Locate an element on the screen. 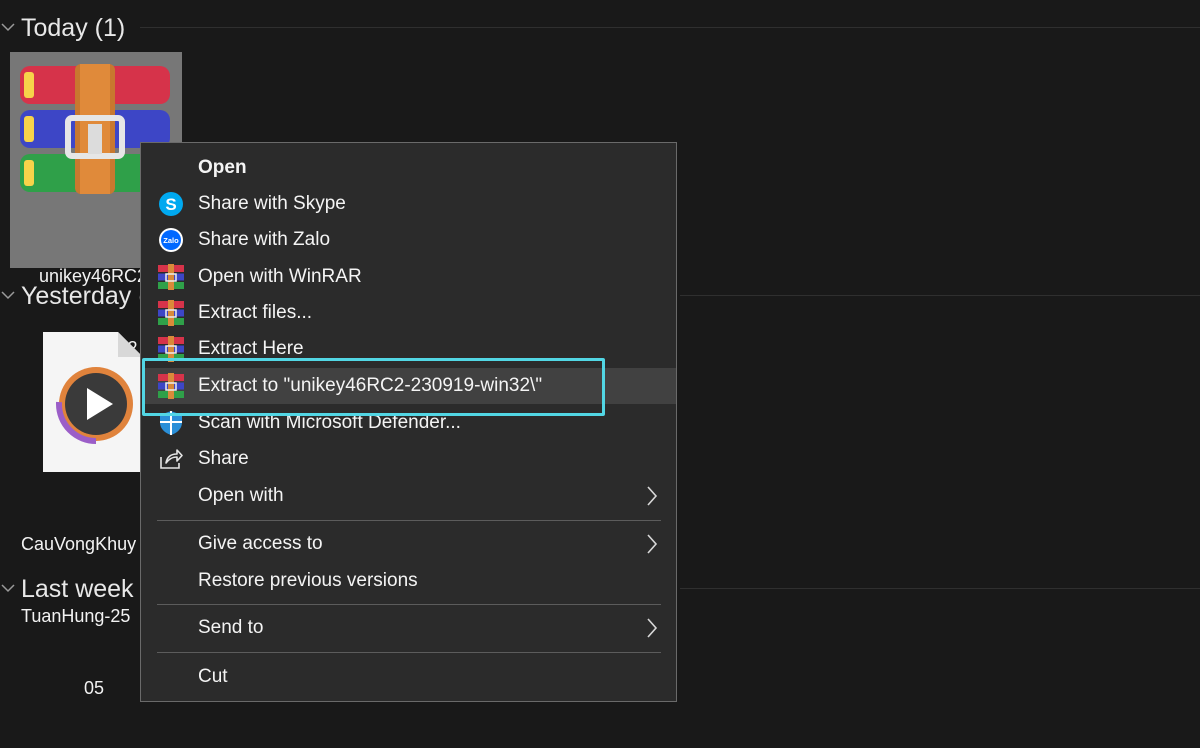 The width and height of the screenshot is (1200, 748). group-label: Today (1) is located at coordinates (73, 27).